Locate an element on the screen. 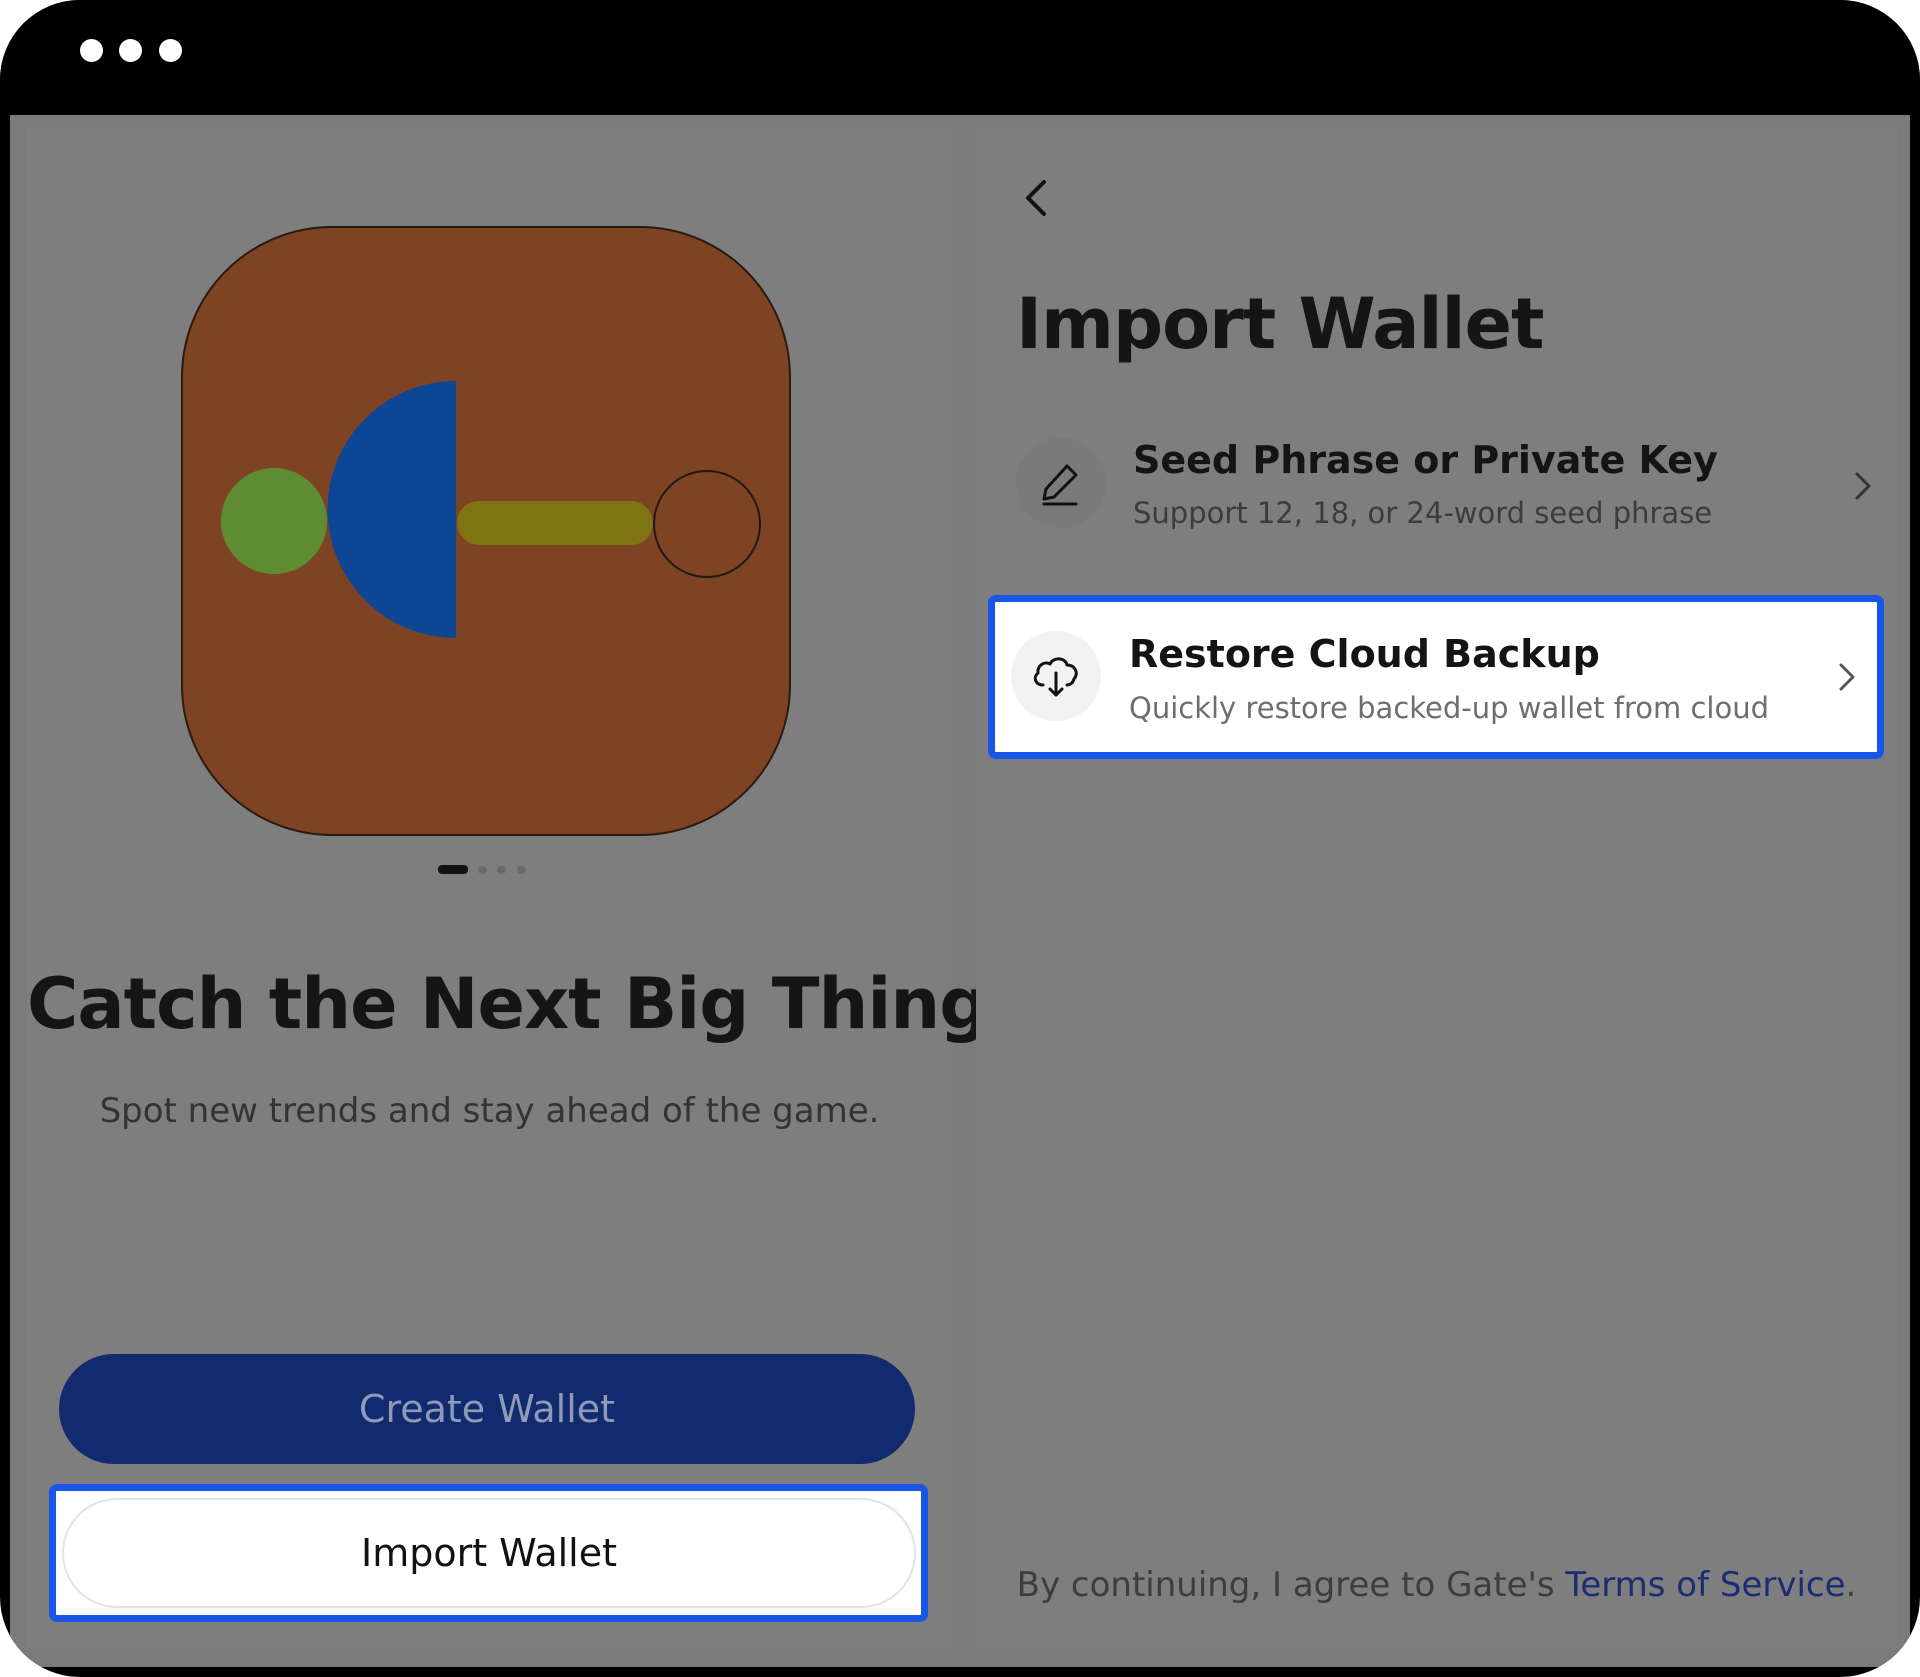  create-wallet-button: Create Wallet is located at coordinates (487, 1409).